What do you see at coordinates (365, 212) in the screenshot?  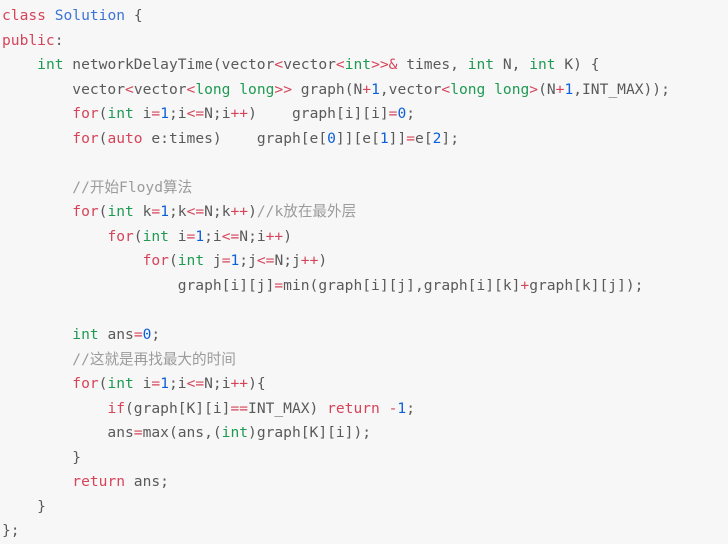 I see `code-line: for(int k=1;k<=N;k++)//k放在最外层` at bounding box center [365, 212].